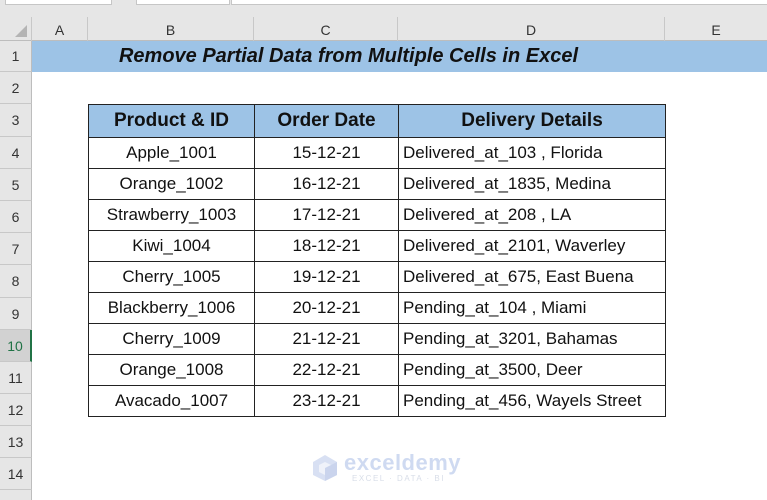  What do you see at coordinates (326, 401) in the screenshot?
I see `order-date-cell: 23-12-21` at bounding box center [326, 401].